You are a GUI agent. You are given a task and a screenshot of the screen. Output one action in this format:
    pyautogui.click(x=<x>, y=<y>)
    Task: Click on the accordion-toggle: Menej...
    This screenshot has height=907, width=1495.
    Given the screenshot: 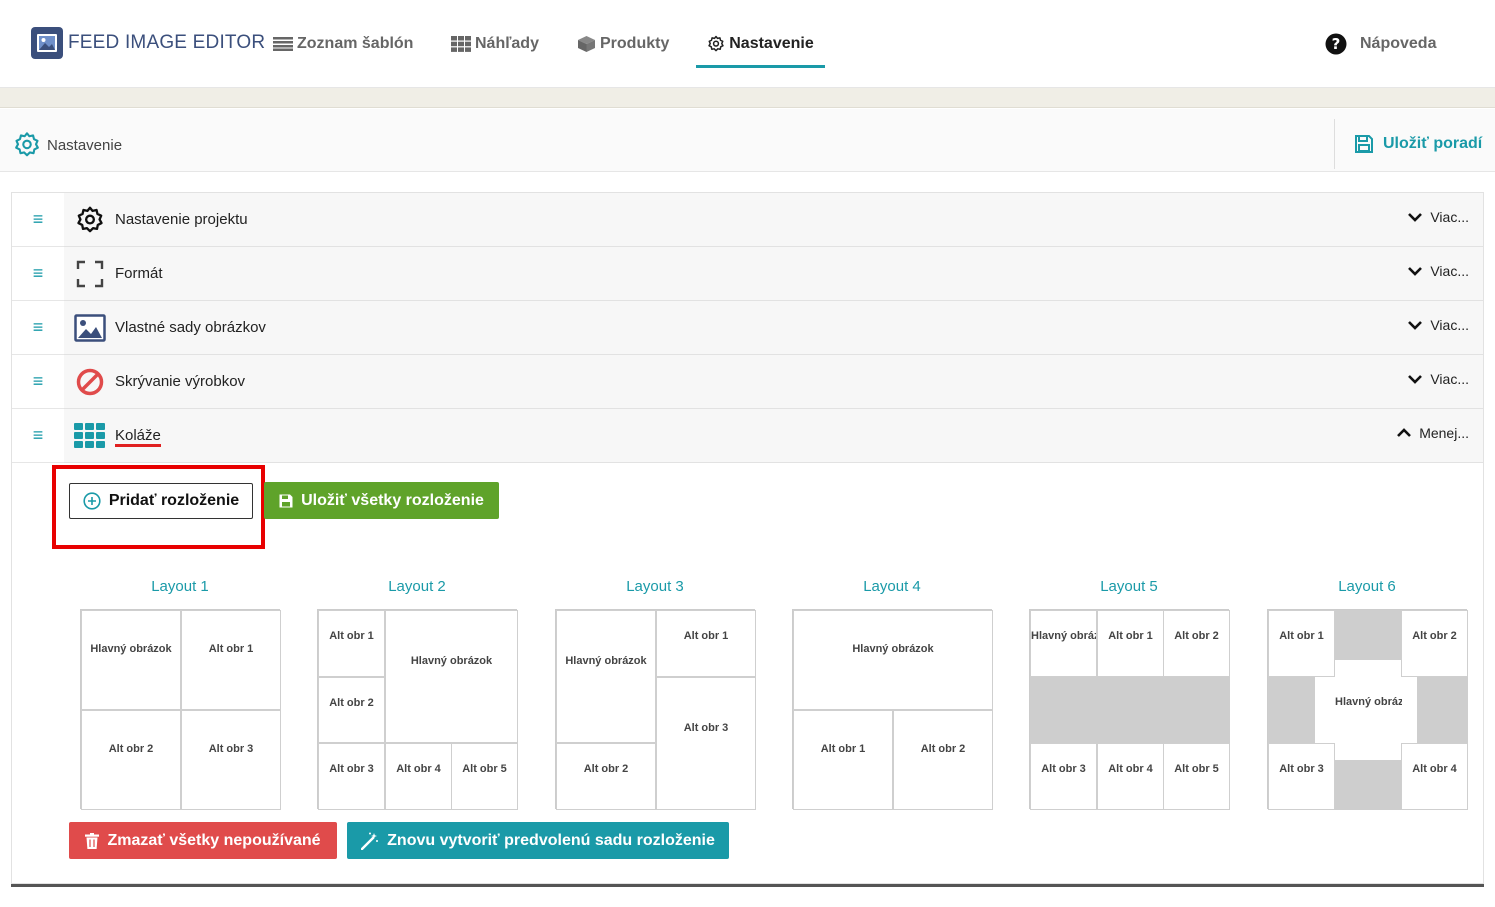 What is the action you would take?
    pyautogui.click(x=1433, y=433)
    